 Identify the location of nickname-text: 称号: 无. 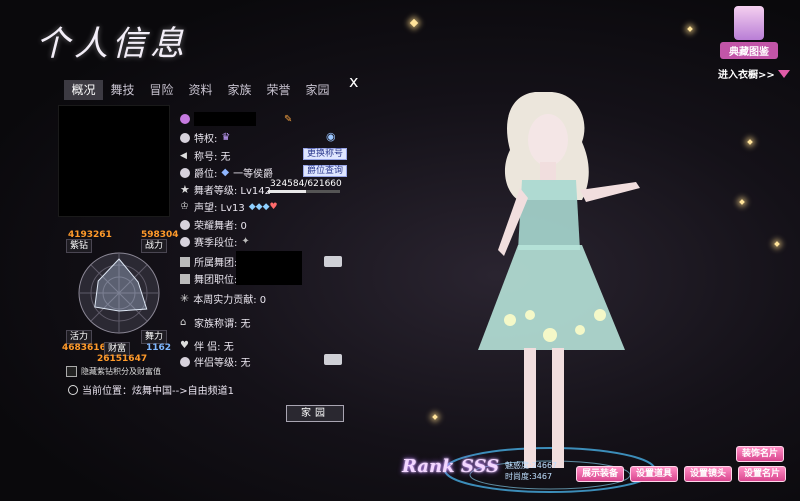
(212, 157).